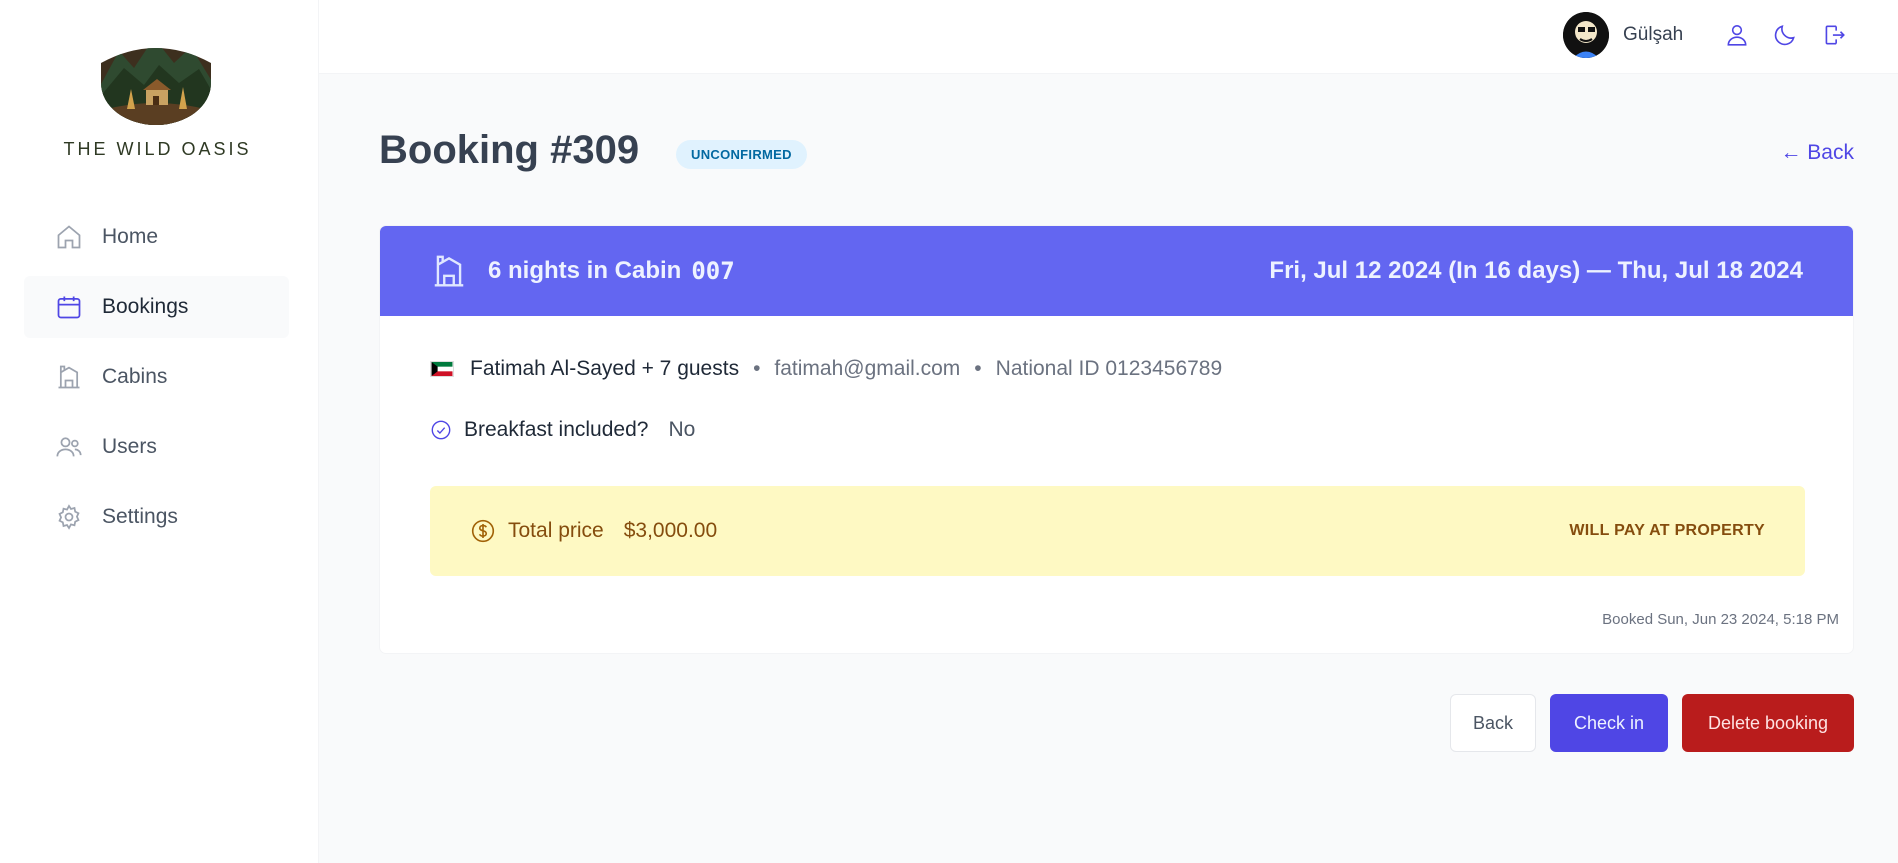  I want to click on back-button: Back, so click(1493, 723).